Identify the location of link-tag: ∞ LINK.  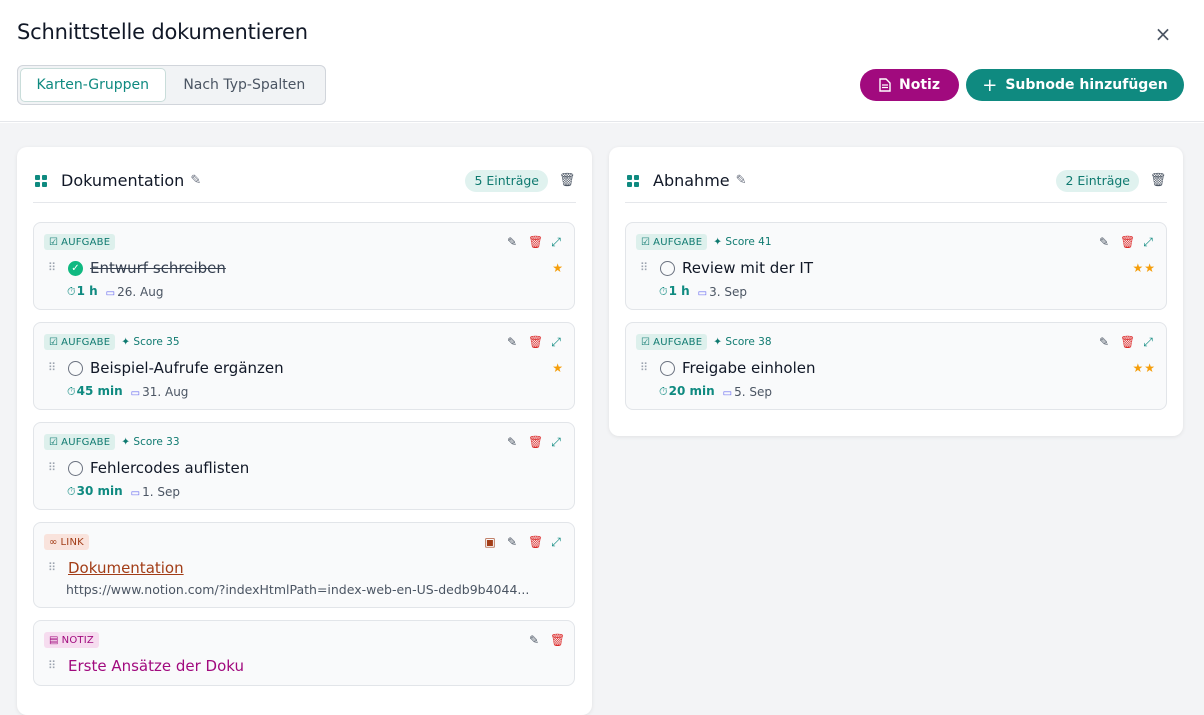
(66, 542).